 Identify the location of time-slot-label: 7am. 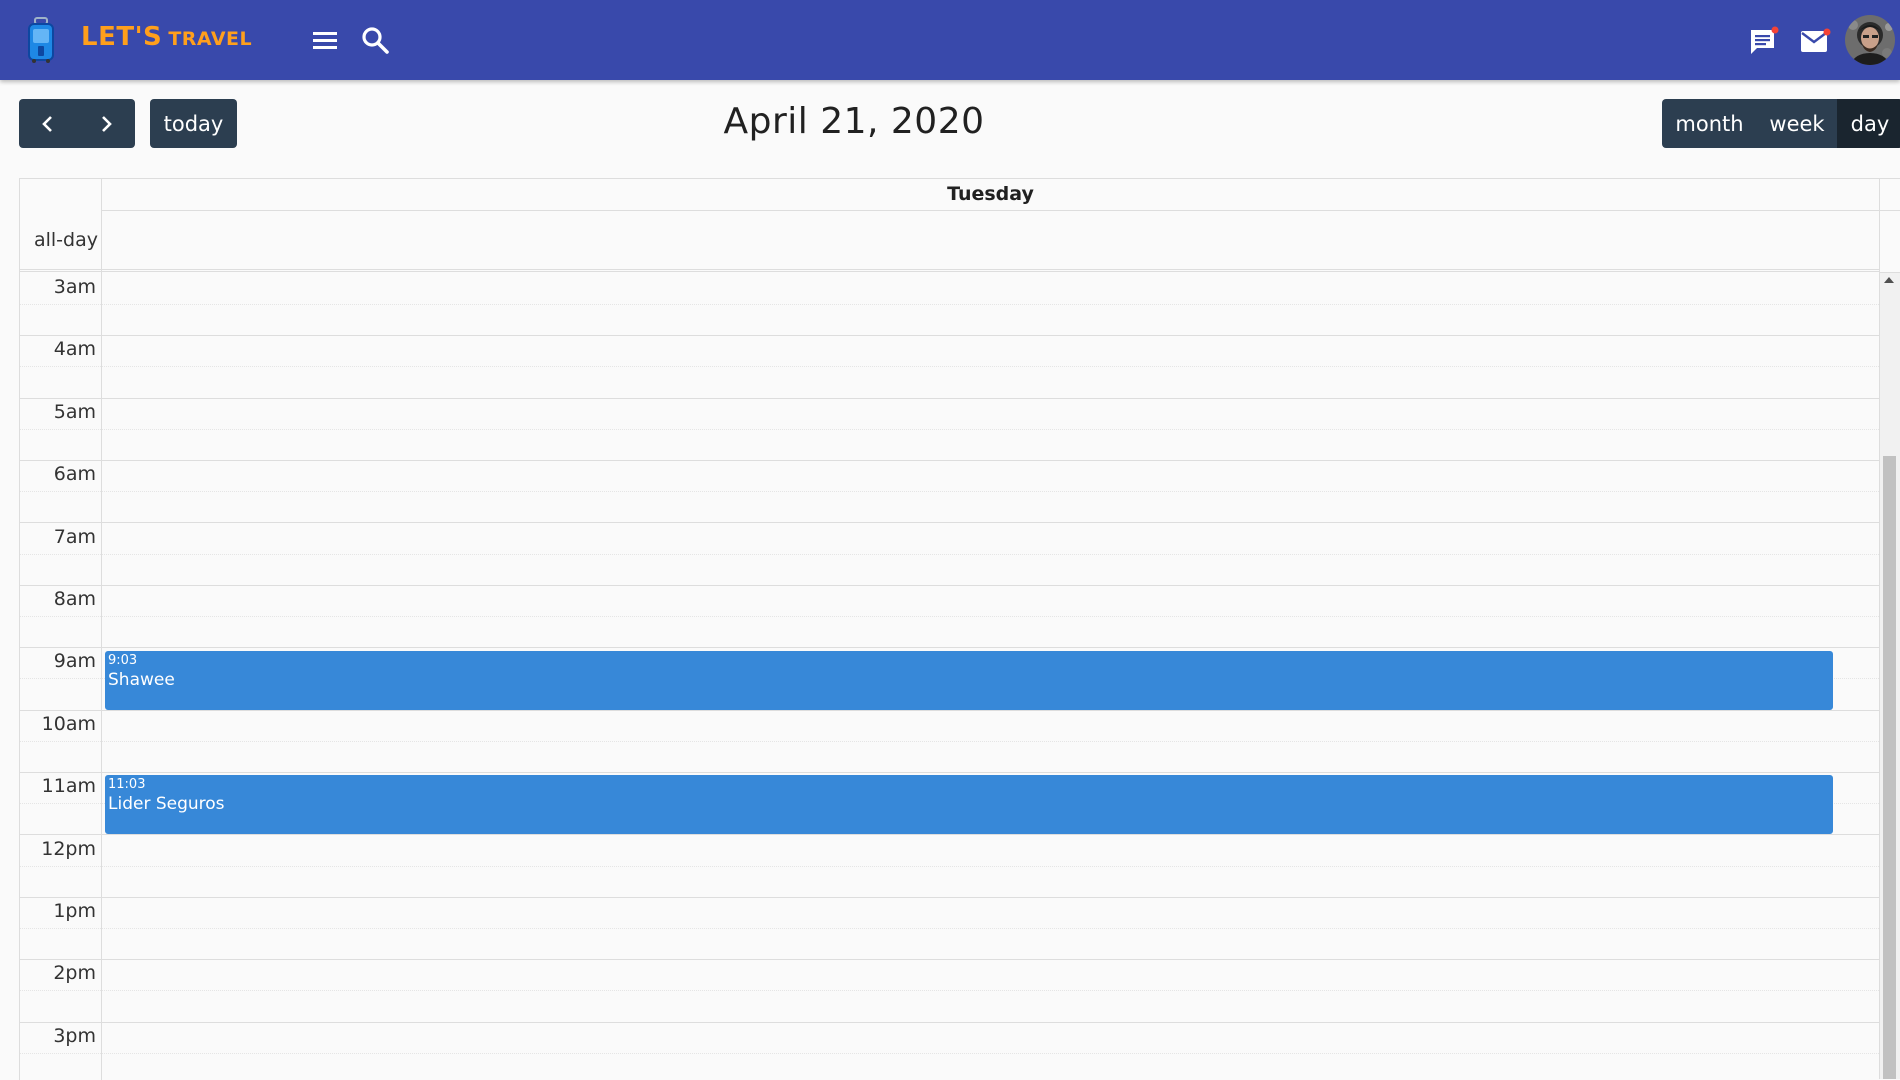
(74, 536).